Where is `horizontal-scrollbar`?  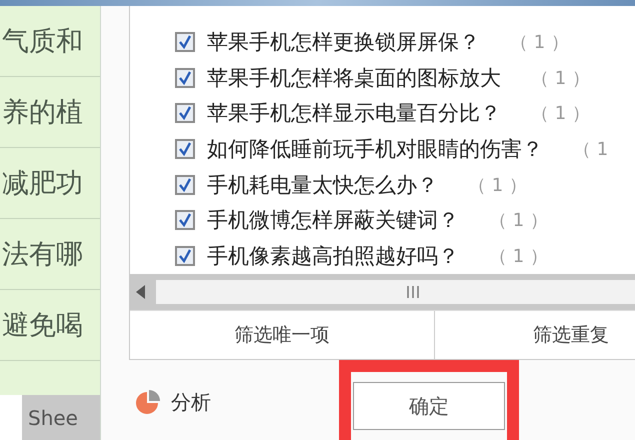 horizontal-scrollbar is located at coordinates (382, 292).